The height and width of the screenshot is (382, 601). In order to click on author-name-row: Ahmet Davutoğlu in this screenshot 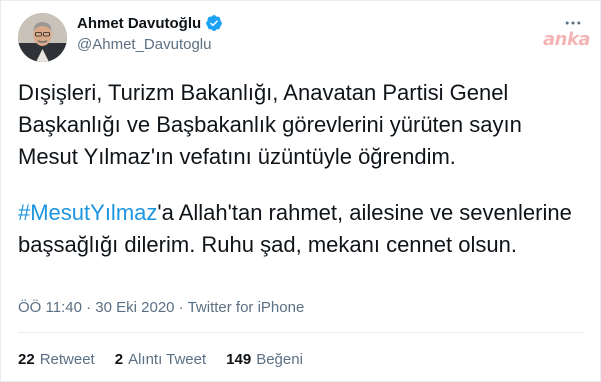, I will do `click(150, 23)`.